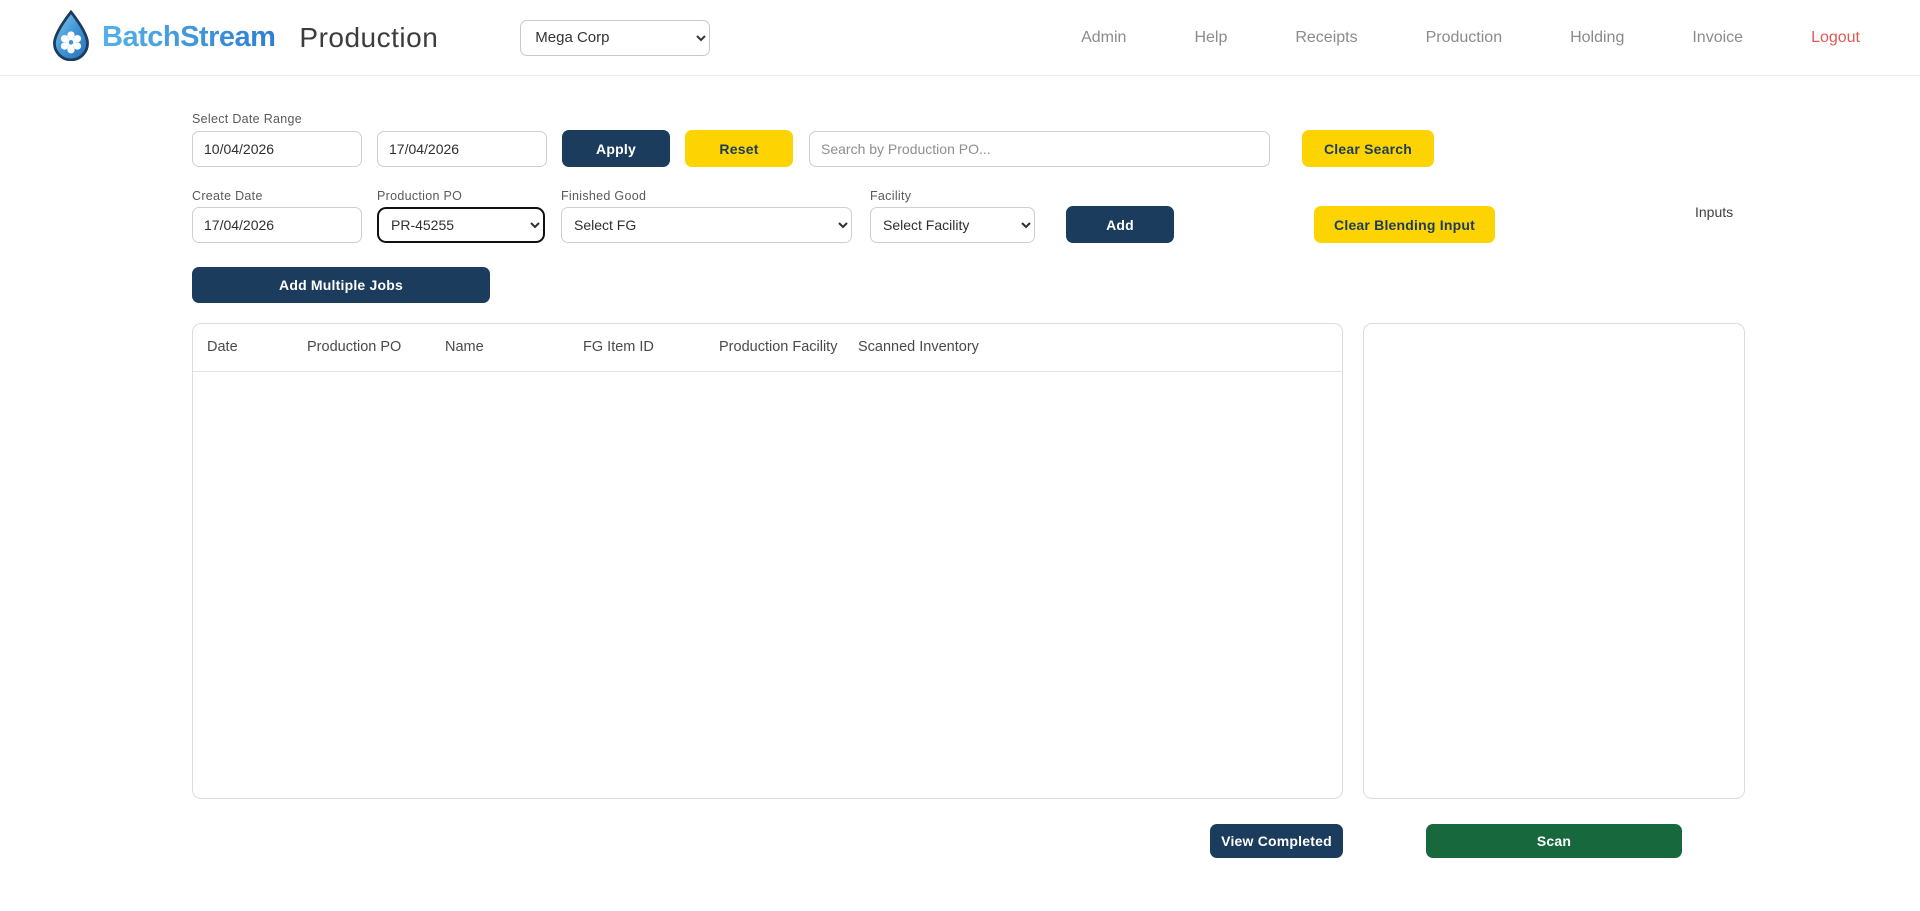 The image size is (1920, 911). Describe the element at coordinates (1368, 148) in the screenshot. I see `clear-search-button: Clear Search` at that location.